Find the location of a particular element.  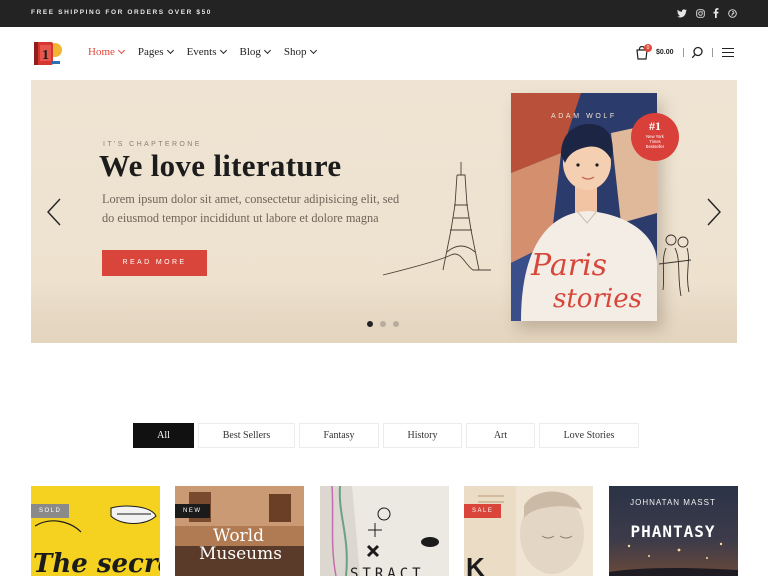

product-4-cover-text: K is located at coordinates (475, 564).